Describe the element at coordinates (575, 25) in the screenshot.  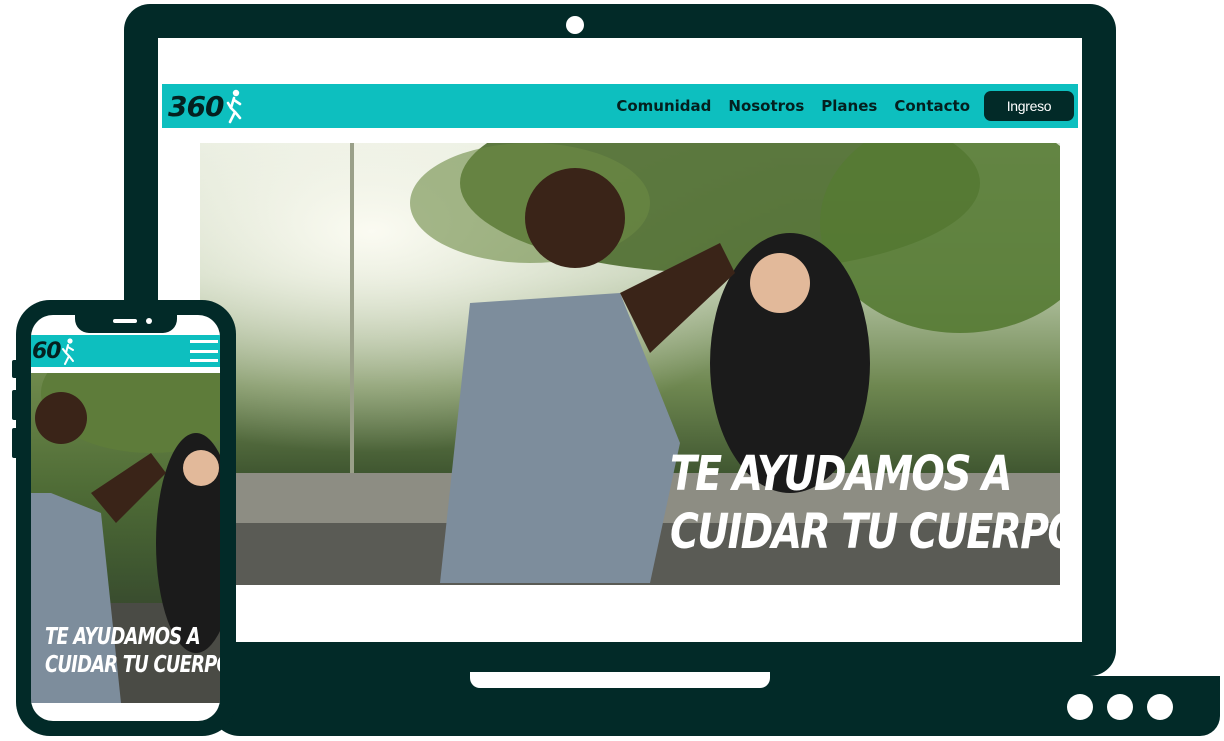
I see `webcam` at that location.